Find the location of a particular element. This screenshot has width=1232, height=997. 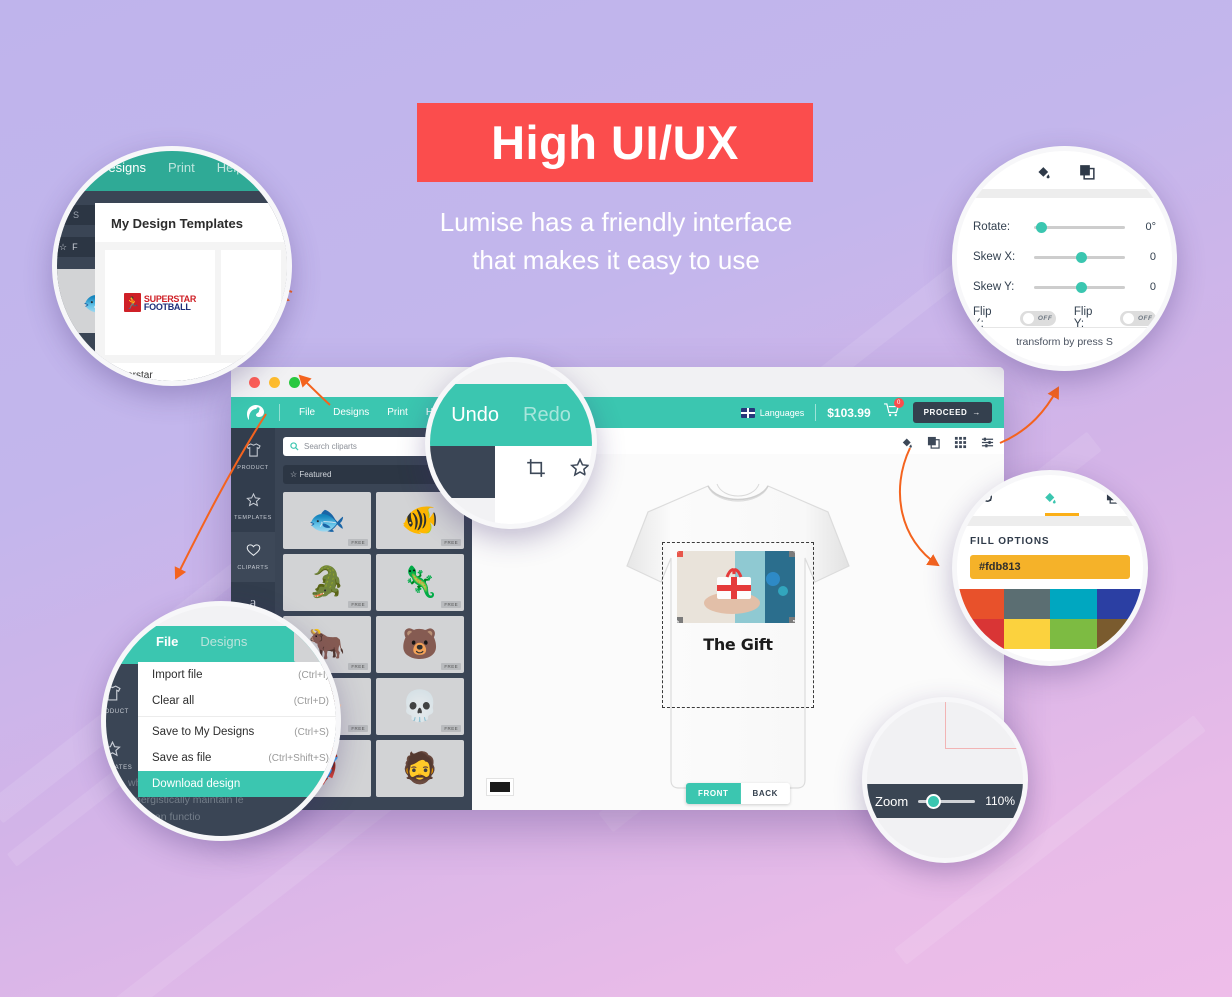

settings-sliders-icon is located at coordinates (987, 445).